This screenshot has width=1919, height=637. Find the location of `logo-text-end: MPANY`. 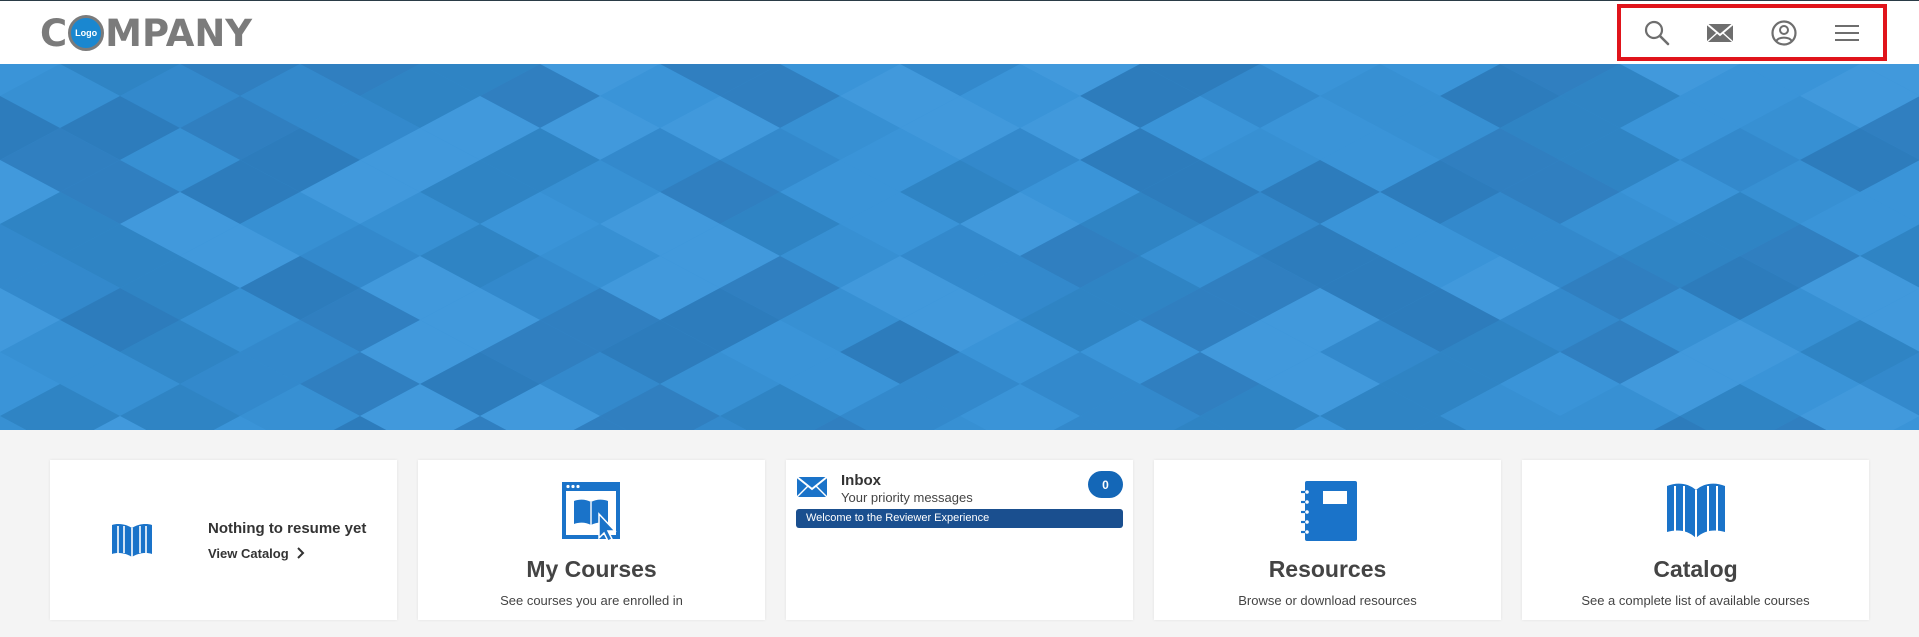

logo-text-end: MPANY is located at coordinates (179, 33).